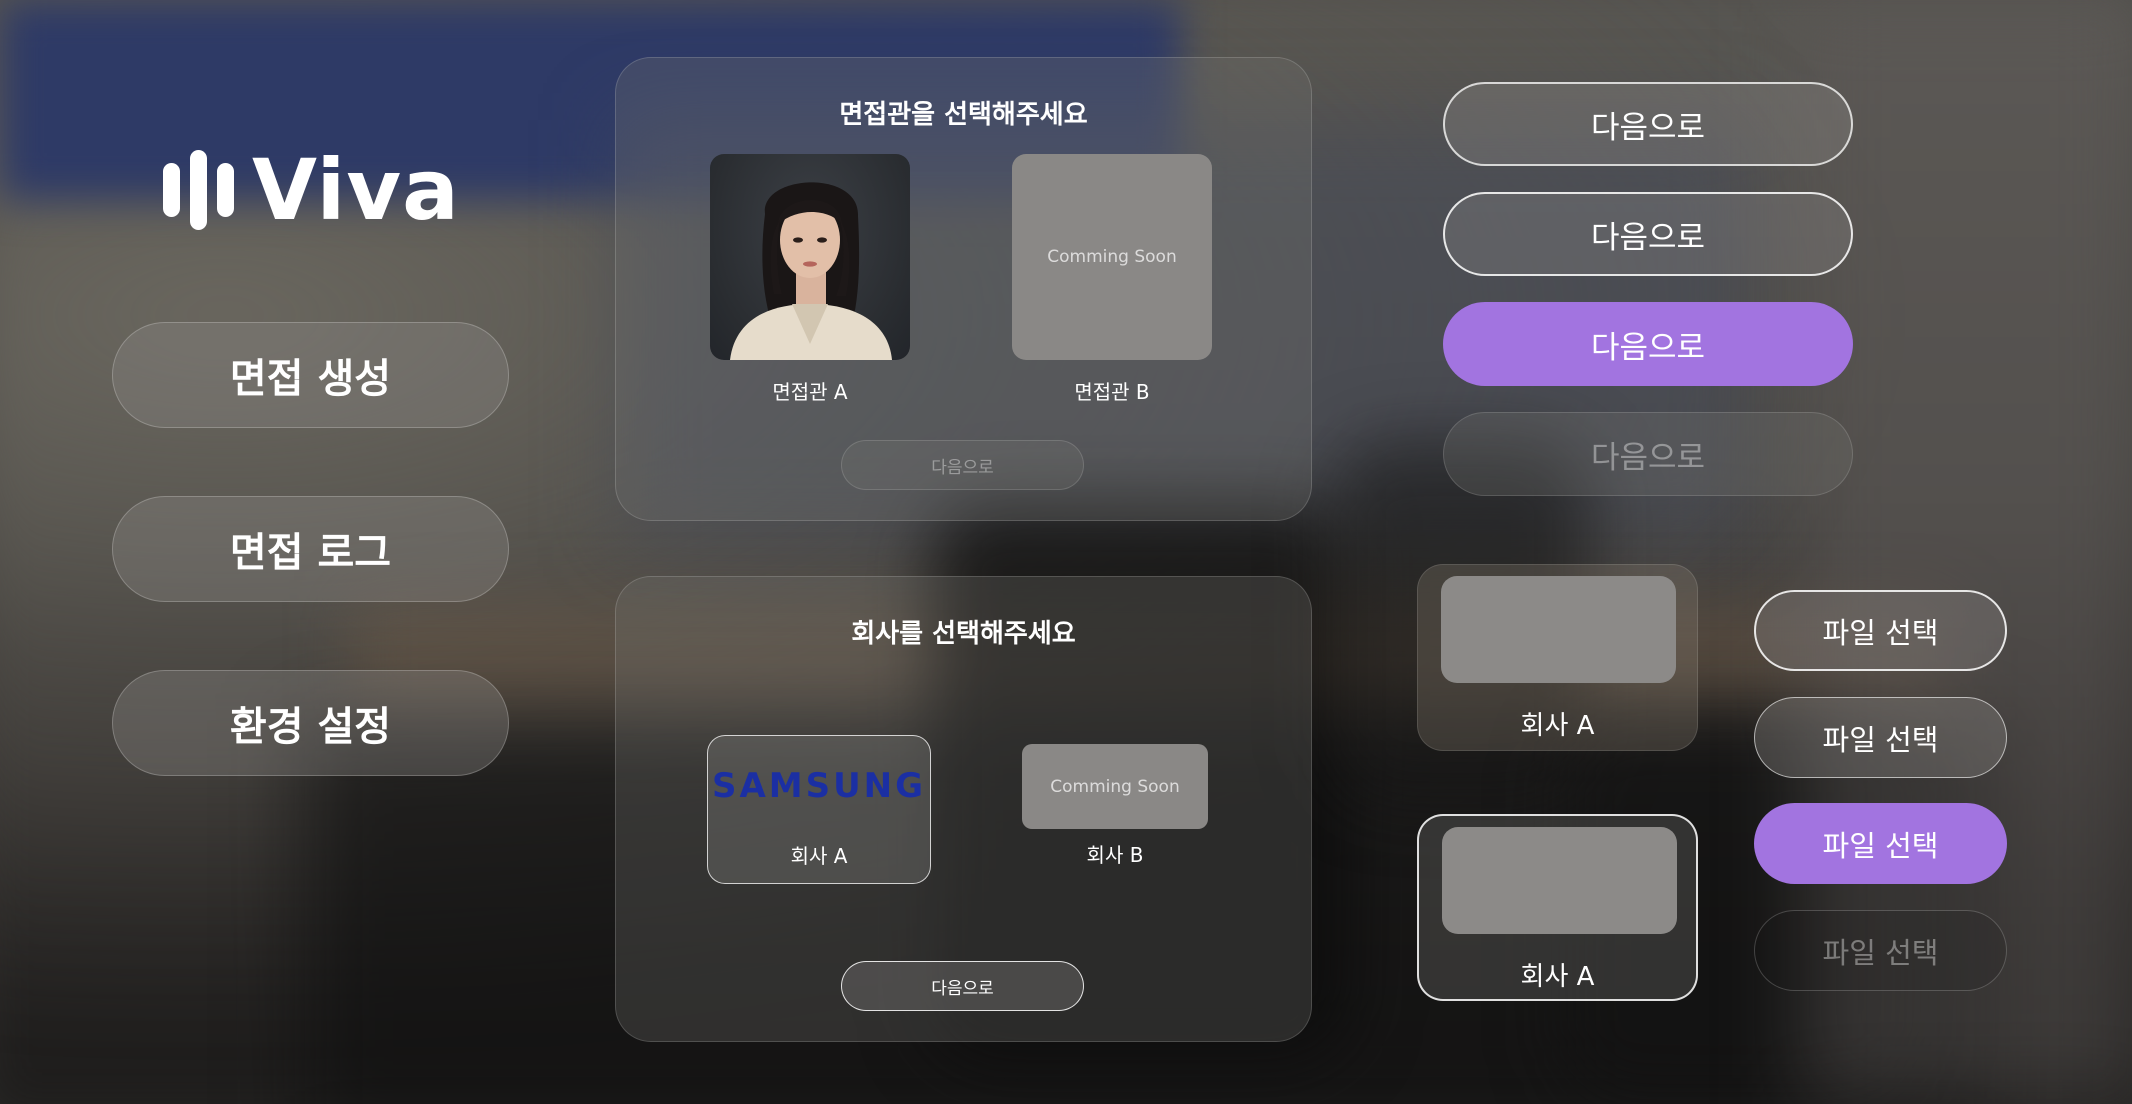 This screenshot has width=2132, height=1104. I want to click on company-b-coming-soon: Comming Soon, so click(1115, 786).